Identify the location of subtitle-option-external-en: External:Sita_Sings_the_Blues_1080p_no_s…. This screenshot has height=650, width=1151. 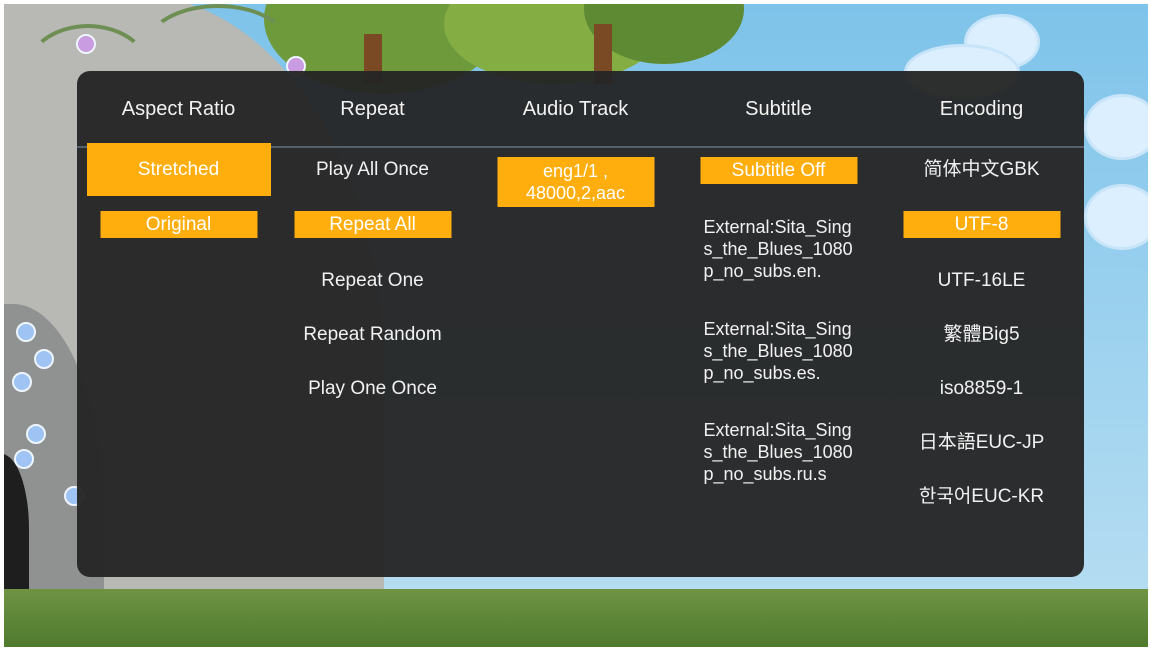
(779, 249).